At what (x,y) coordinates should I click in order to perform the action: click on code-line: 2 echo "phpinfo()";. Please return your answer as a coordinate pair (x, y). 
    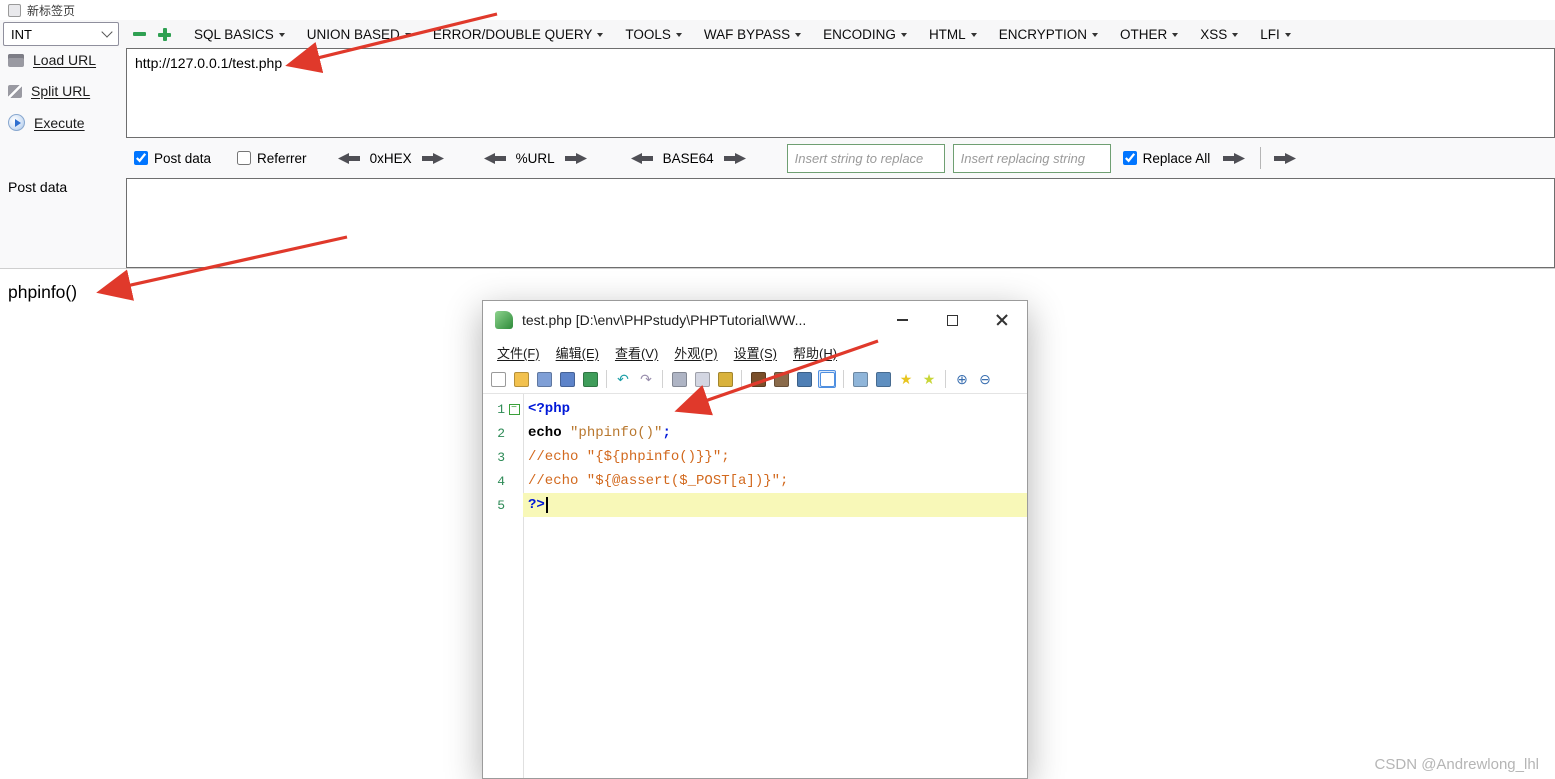
    Looking at the image, I should click on (755, 433).